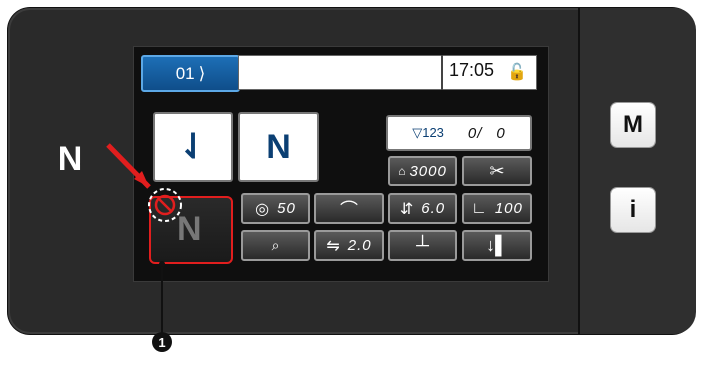 This screenshot has height=372, width=701. Describe the element at coordinates (162, 264) in the screenshot. I see `callout-leader-dot` at that location.